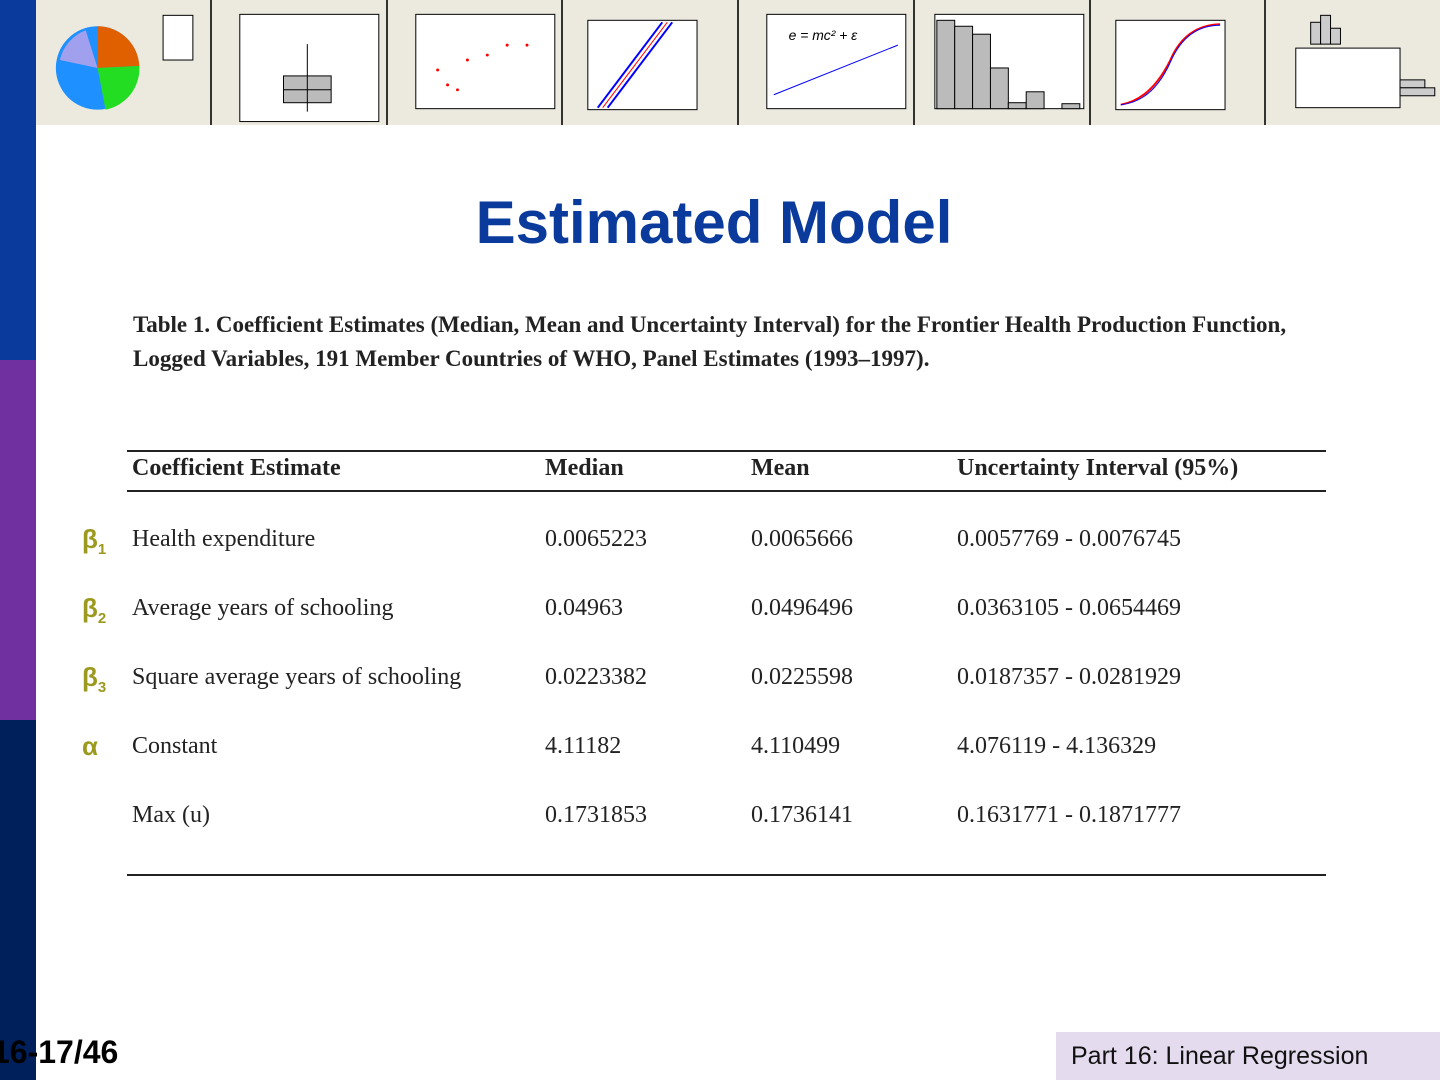 The height and width of the screenshot is (1080, 1440). What do you see at coordinates (802, 608) in the screenshot?
I see `table-cell: 0.0496496` at bounding box center [802, 608].